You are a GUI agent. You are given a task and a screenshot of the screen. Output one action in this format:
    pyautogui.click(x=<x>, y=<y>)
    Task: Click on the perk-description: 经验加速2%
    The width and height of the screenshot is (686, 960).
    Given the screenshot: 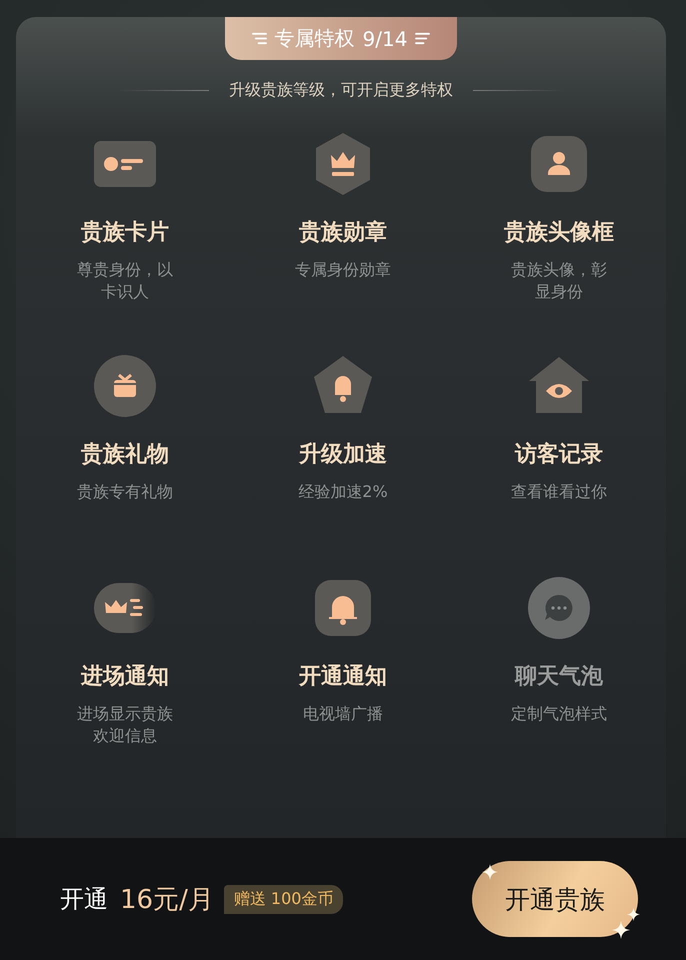 What is the action you would take?
    pyautogui.click(x=343, y=492)
    